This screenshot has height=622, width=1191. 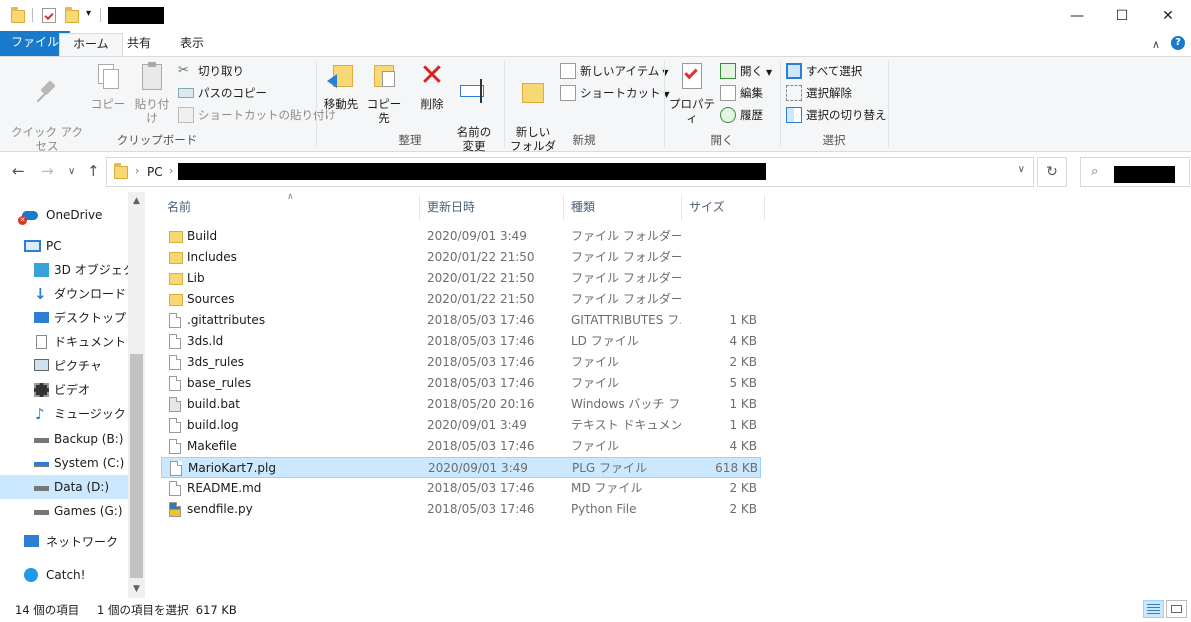 I want to click on ribbon-tabs: ファイル ホーム 共有 表示 ∧ ?, so click(x=595, y=43).